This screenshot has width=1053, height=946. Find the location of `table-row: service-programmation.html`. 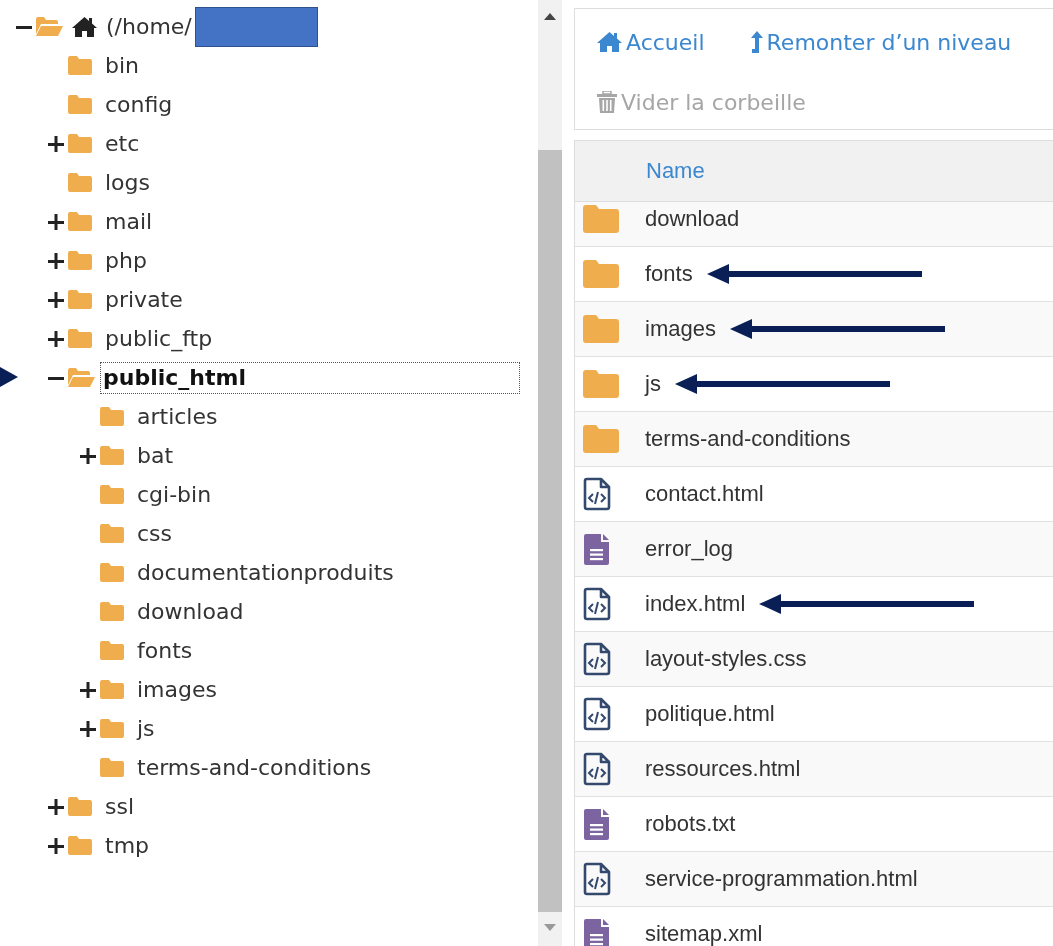

table-row: service-programmation.html is located at coordinates (814, 879).